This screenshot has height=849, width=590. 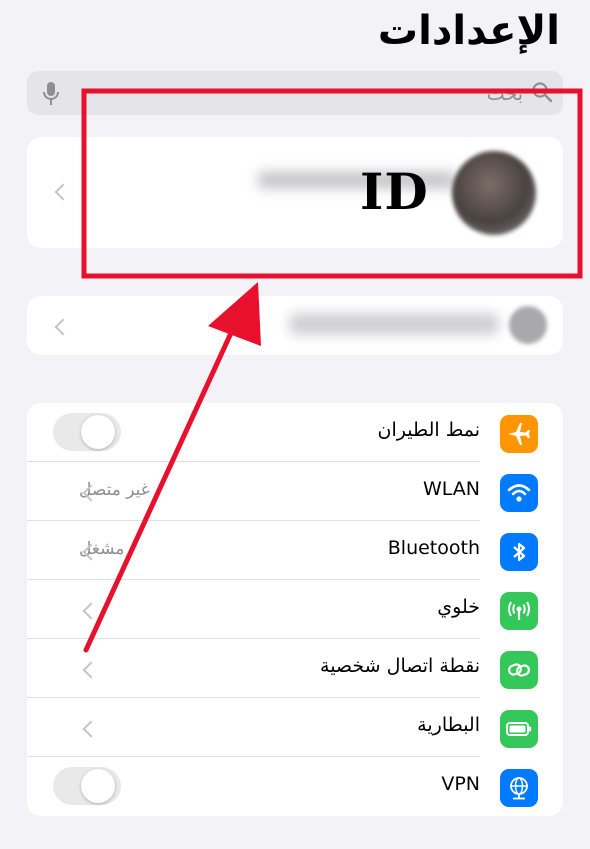 What do you see at coordinates (468, 31) in the screenshot?
I see `page-title: الإعدادات` at bounding box center [468, 31].